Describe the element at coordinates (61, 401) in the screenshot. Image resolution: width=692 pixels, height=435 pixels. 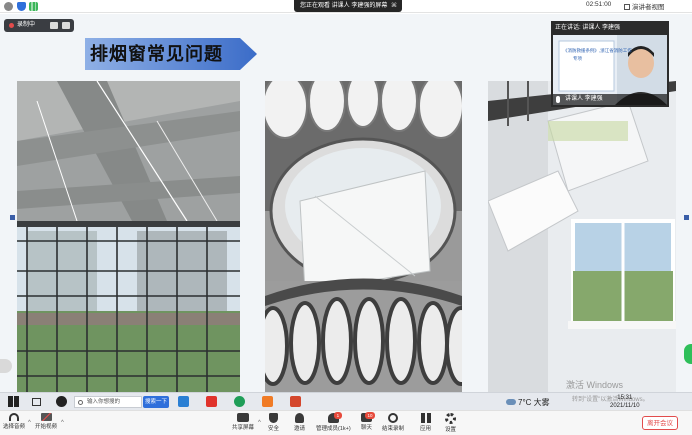
I see `app-pinwheel-icon` at that location.